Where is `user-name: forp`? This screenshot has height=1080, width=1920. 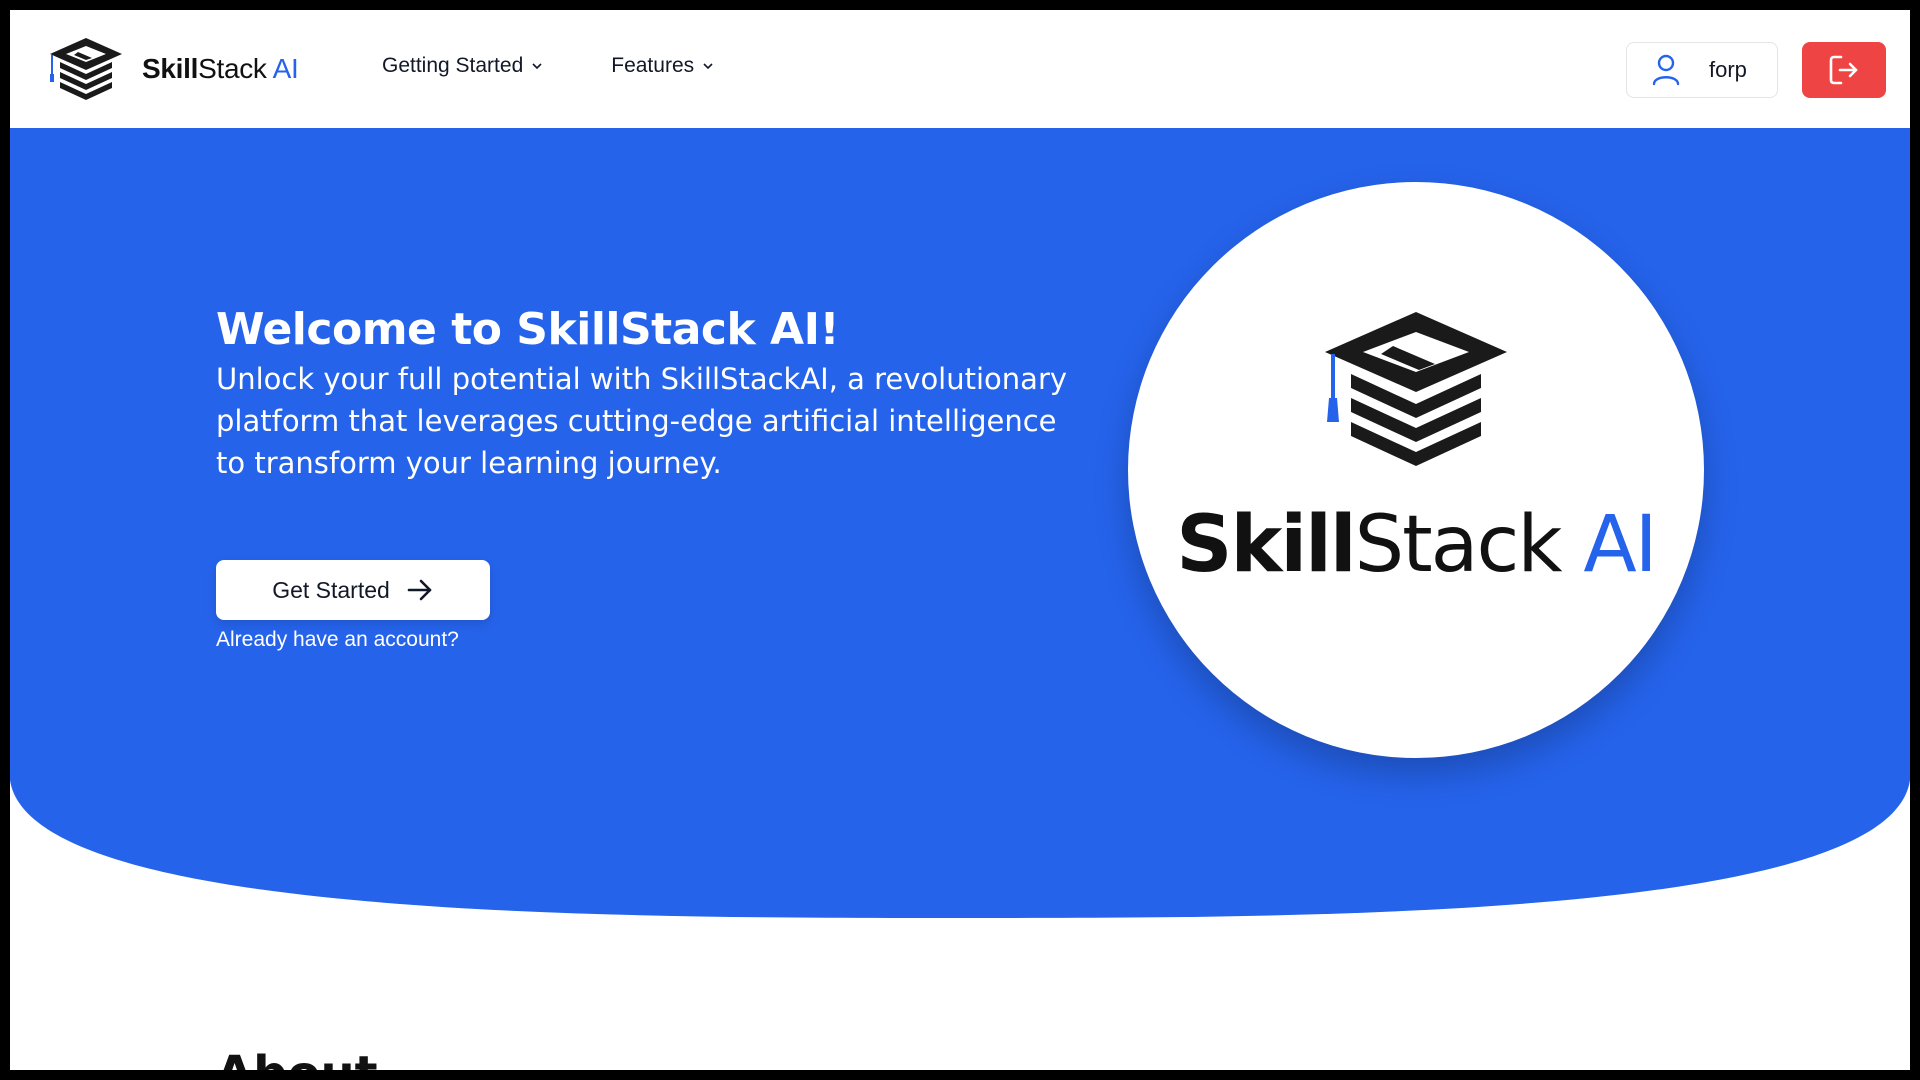
user-name: forp is located at coordinates (1728, 69).